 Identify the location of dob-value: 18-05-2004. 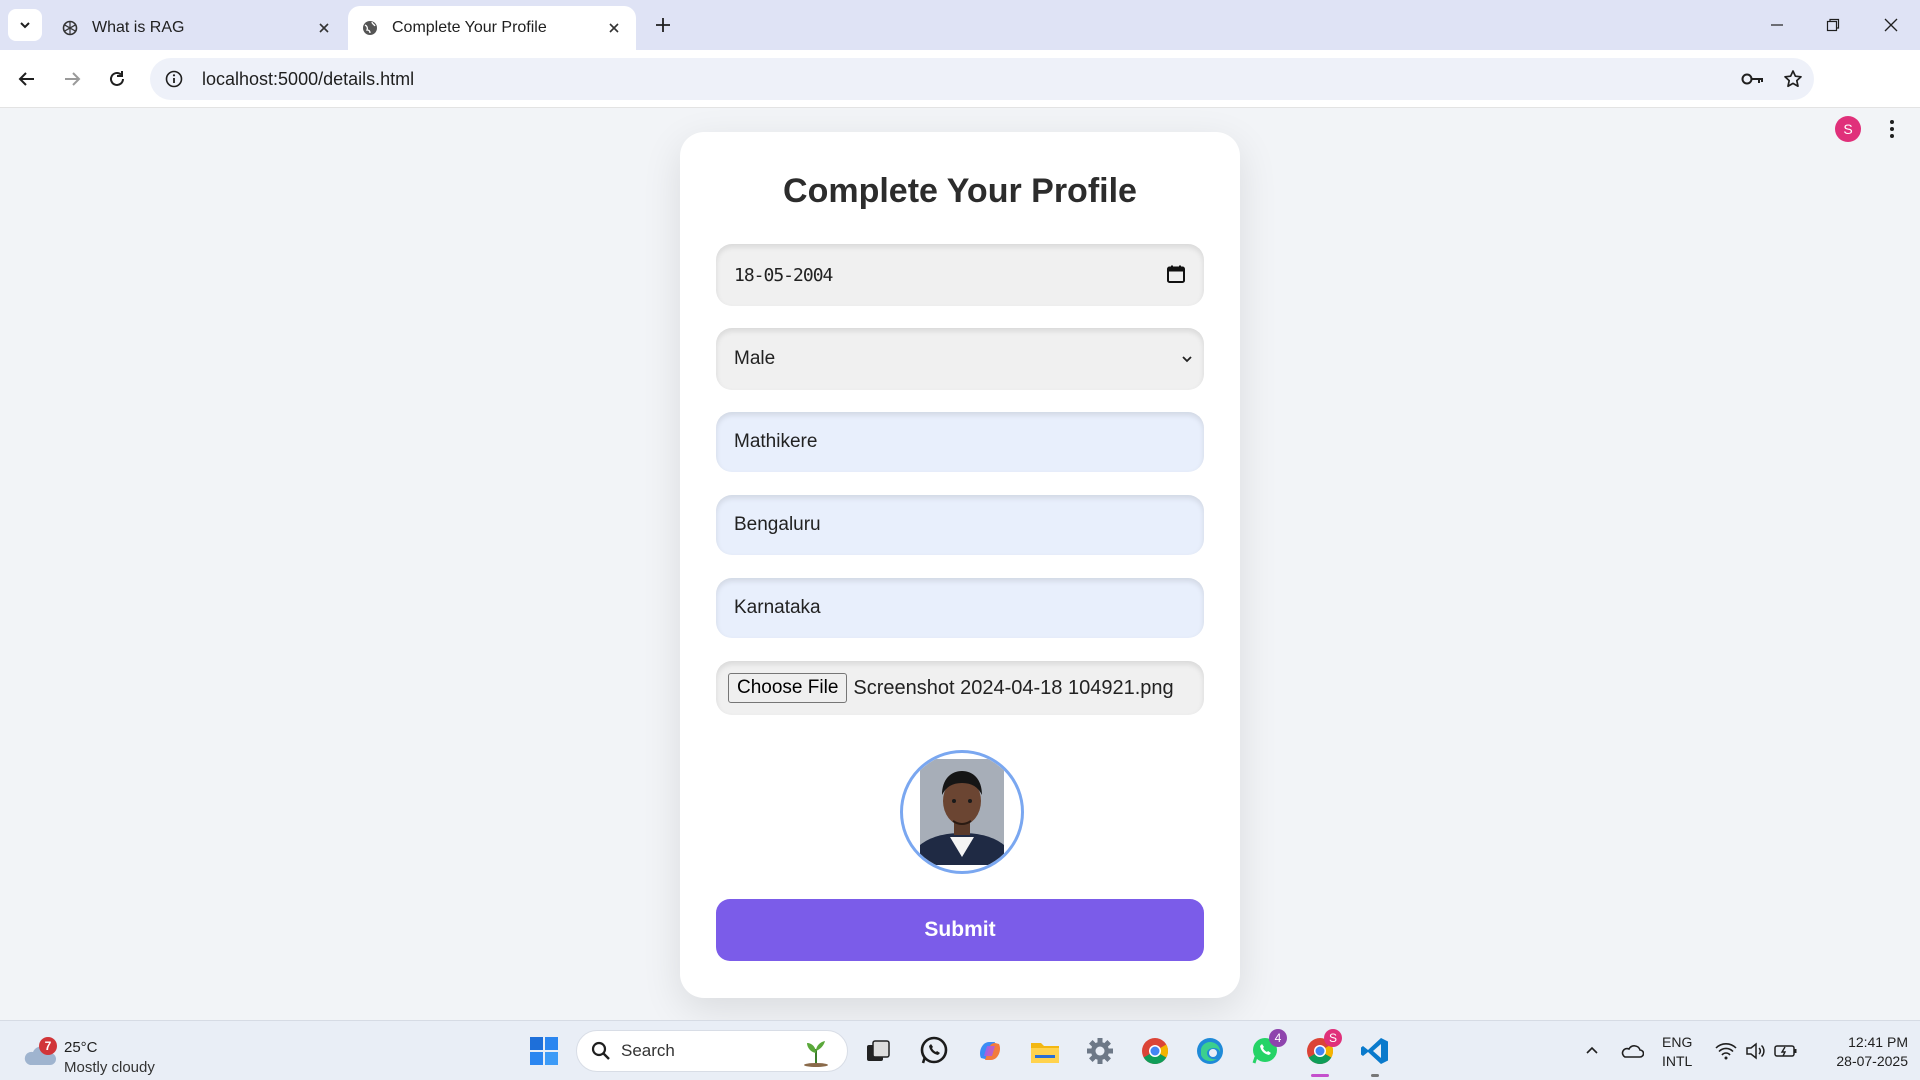
(783, 275).